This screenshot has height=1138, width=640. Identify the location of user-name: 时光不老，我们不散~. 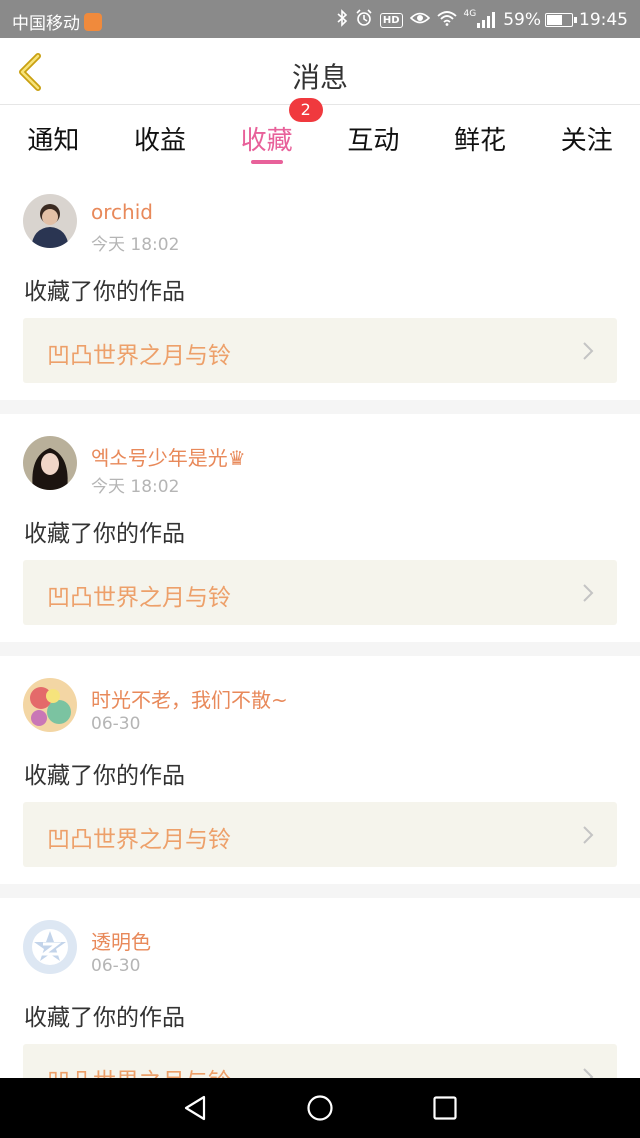
(189, 698).